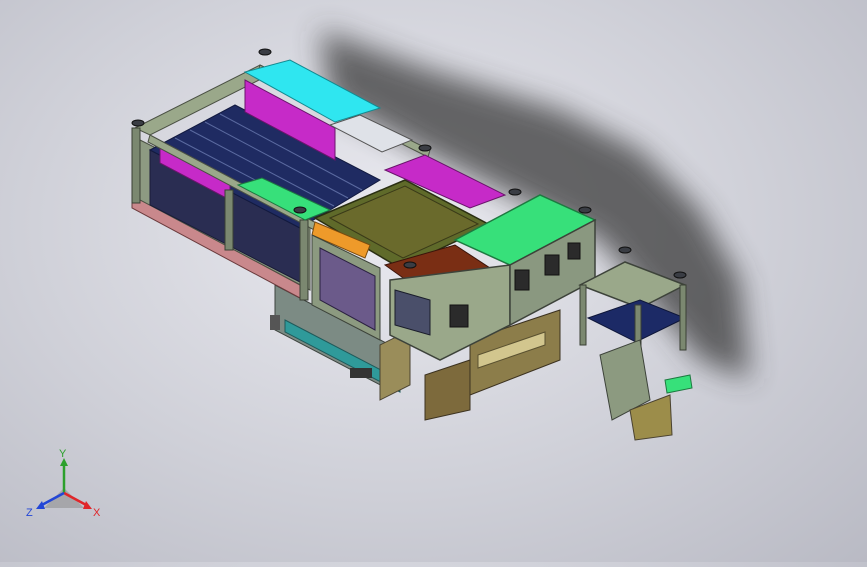 This screenshot has height=567, width=867. What do you see at coordinates (447, 390) in the screenshot?
I see `lower-chute` at bounding box center [447, 390].